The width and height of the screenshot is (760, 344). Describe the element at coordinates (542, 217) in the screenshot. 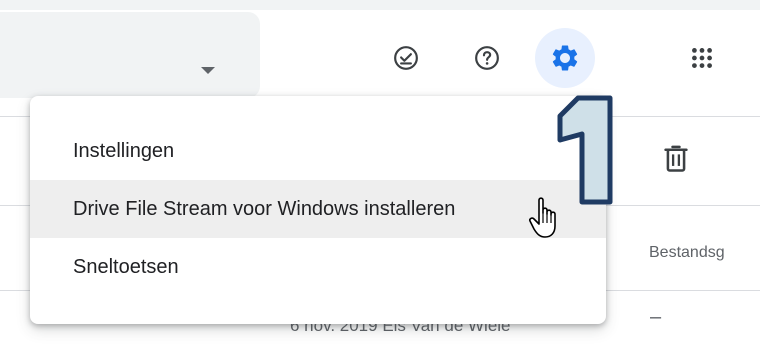

I see `hand-pointer-icon` at that location.